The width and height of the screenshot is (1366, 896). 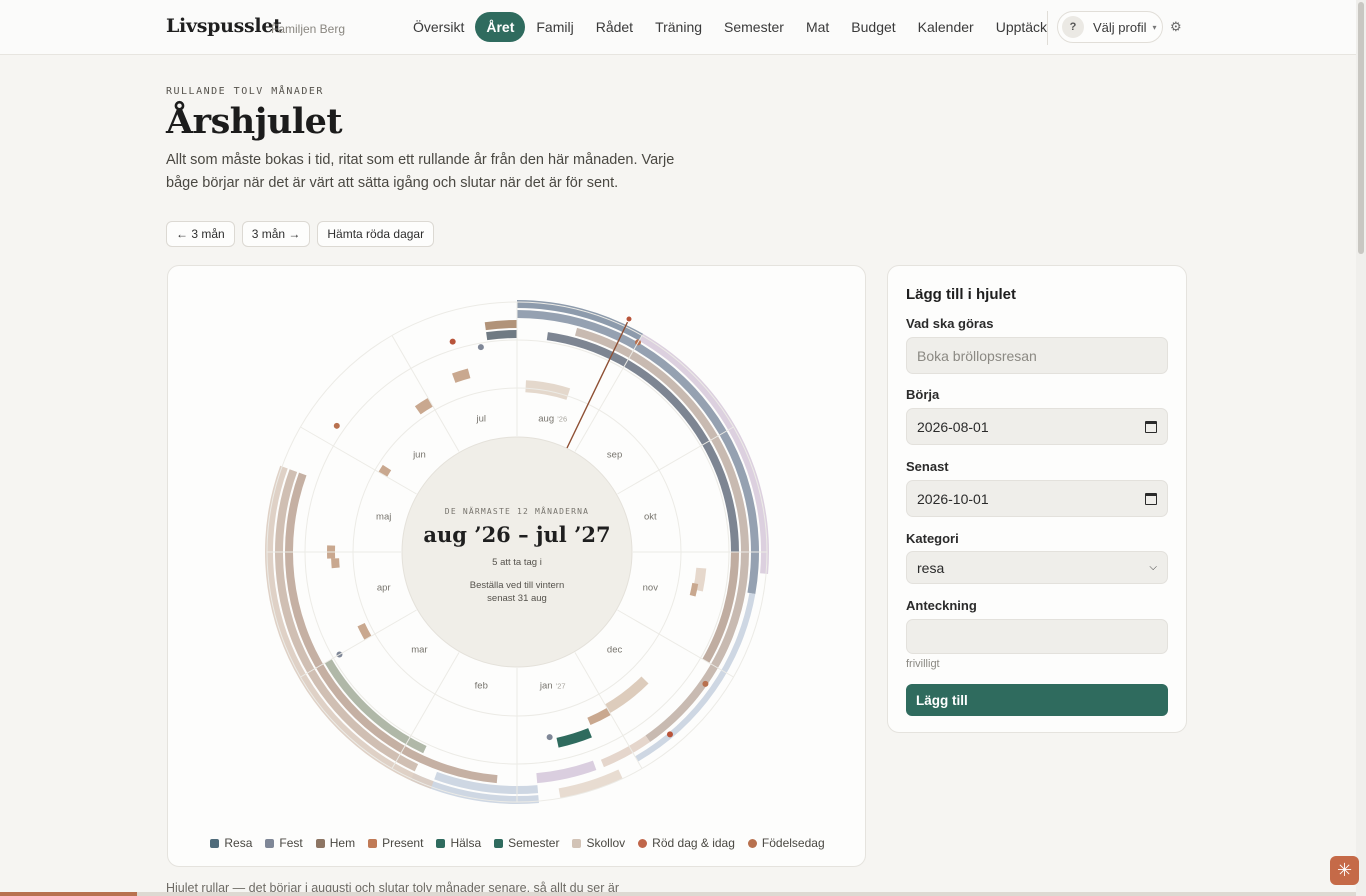 I want to click on wheel-month-label: jul, so click(x=481, y=419).